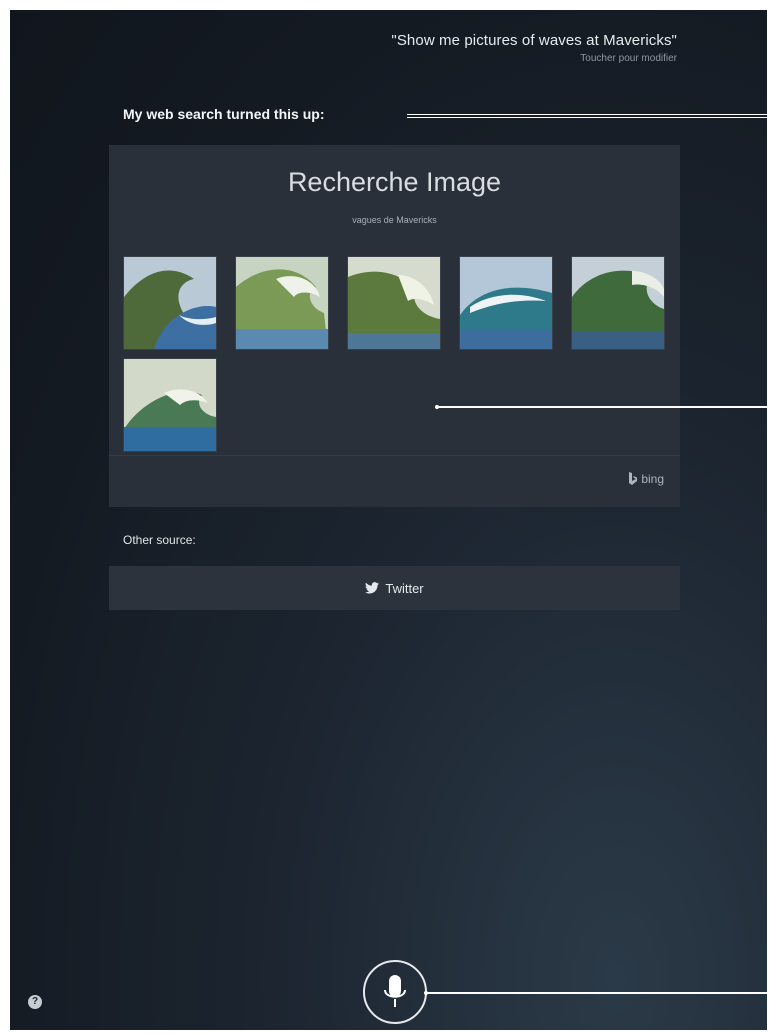 The image size is (777, 1035). What do you see at coordinates (534, 40) in the screenshot?
I see `query-text: "Show me pictures of waves at Mavericks"` at bounding box center [534, 40].